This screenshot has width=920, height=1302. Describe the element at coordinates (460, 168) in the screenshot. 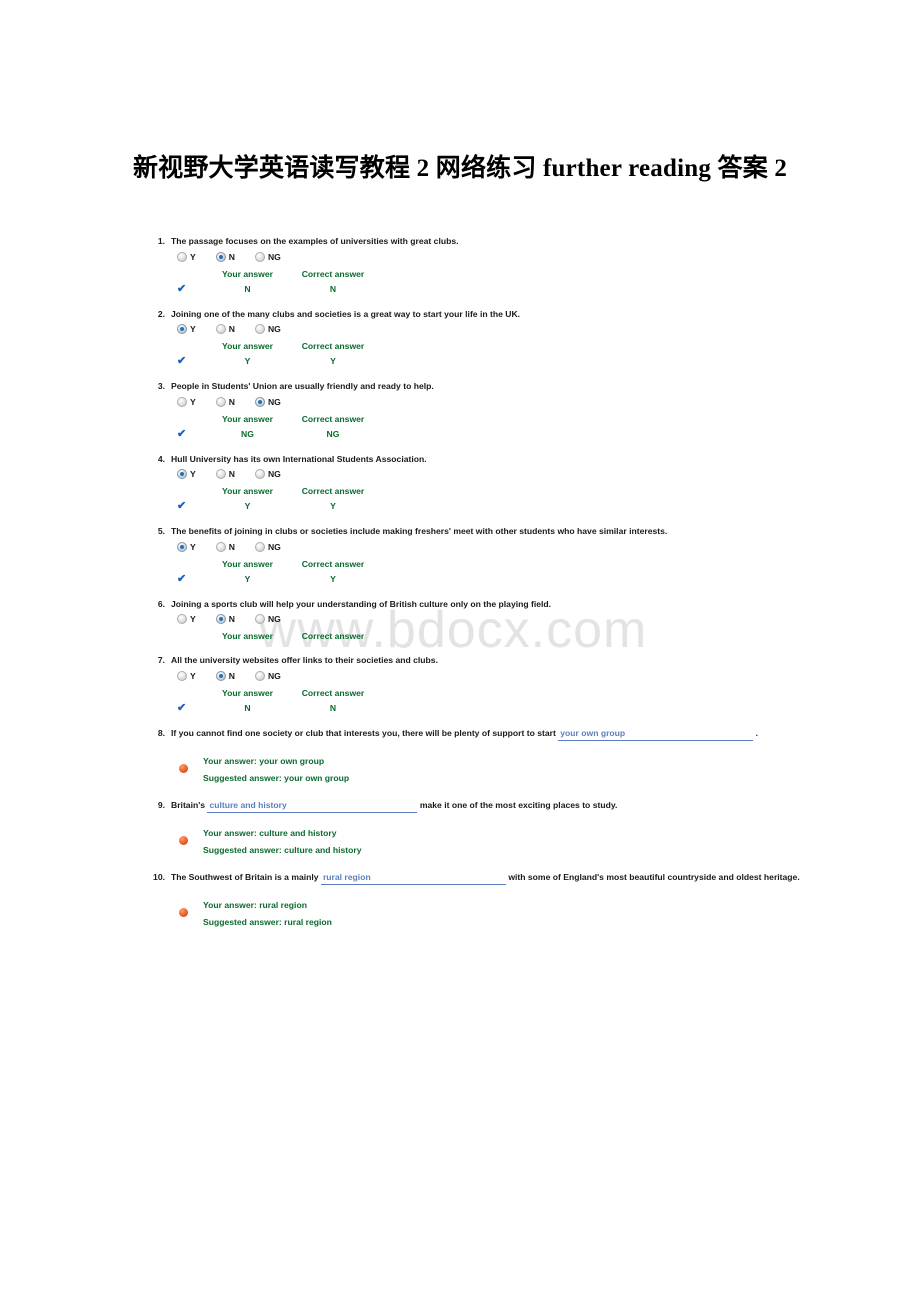

I see `page-title: 新视野大学英语读写教程 2 网络练习 further reading 答案 2` at that location.